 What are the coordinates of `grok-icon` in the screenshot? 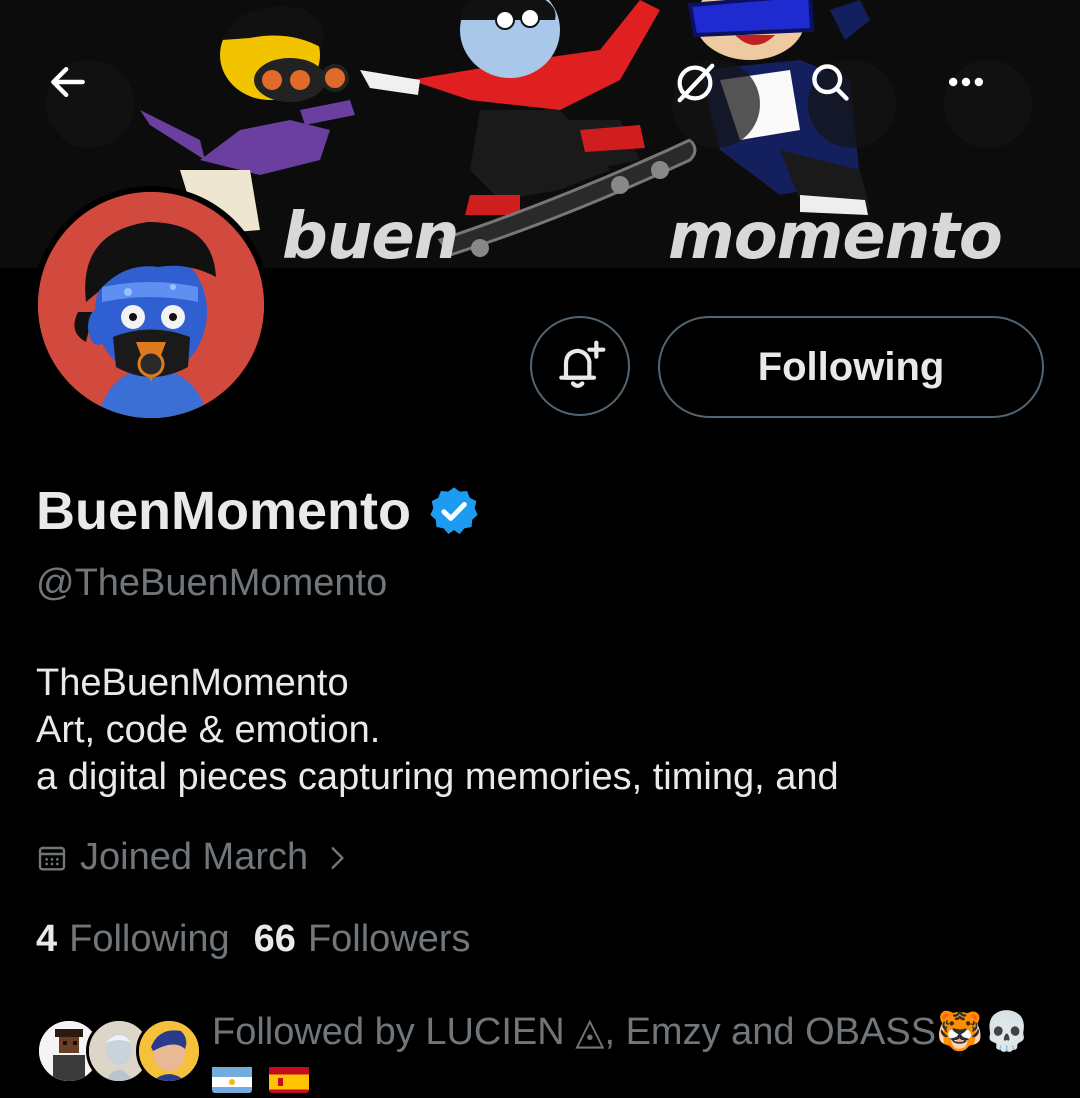 It's located at (696, 83).